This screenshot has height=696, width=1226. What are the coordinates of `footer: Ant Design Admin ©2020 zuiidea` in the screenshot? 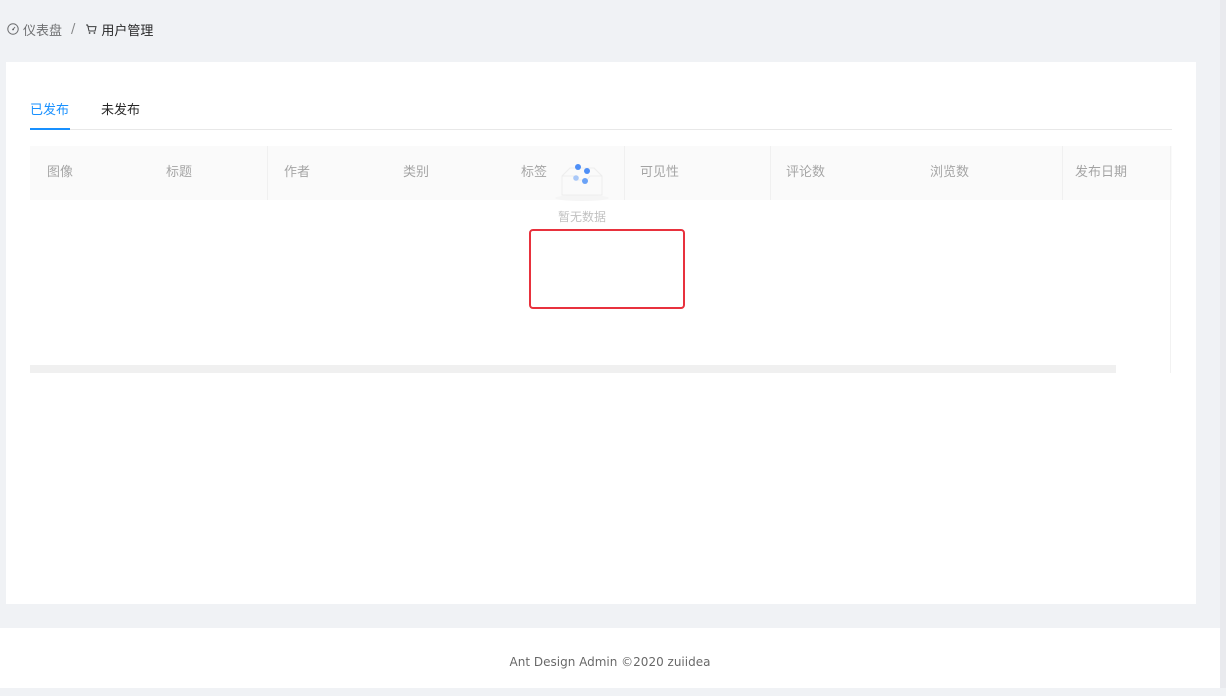 It's located at (610, 658).